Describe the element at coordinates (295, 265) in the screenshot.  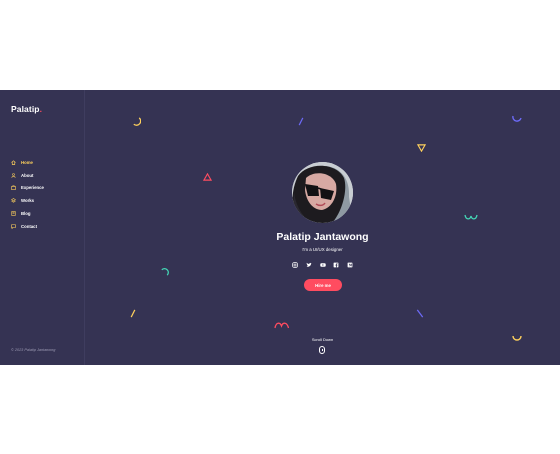
I see `instagram-icon` at that location.